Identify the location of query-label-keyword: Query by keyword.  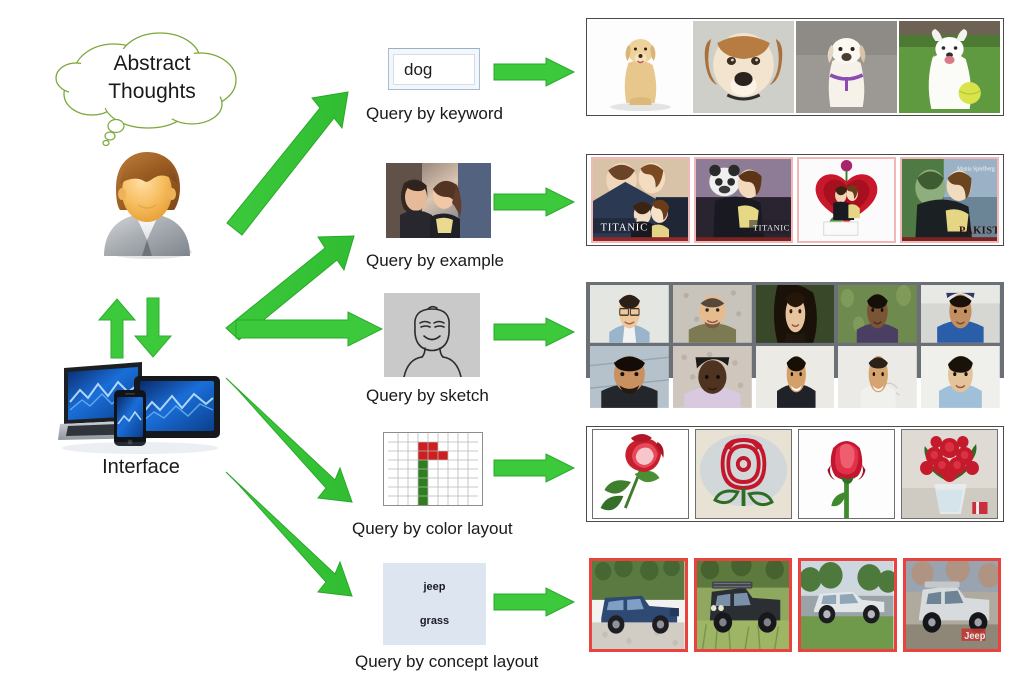
(434, 113).